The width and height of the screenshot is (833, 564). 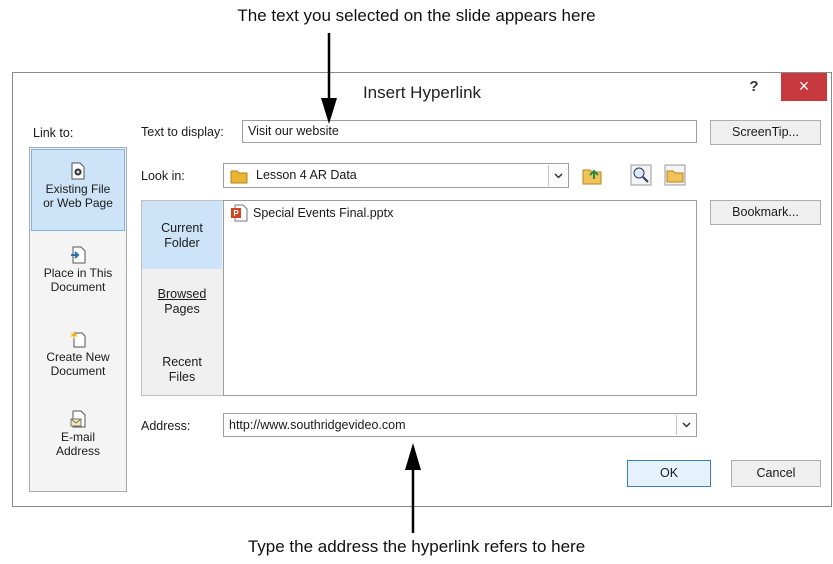 I want to click on list-item: P Special Events Final.pptx, so click(x=311, y=213).